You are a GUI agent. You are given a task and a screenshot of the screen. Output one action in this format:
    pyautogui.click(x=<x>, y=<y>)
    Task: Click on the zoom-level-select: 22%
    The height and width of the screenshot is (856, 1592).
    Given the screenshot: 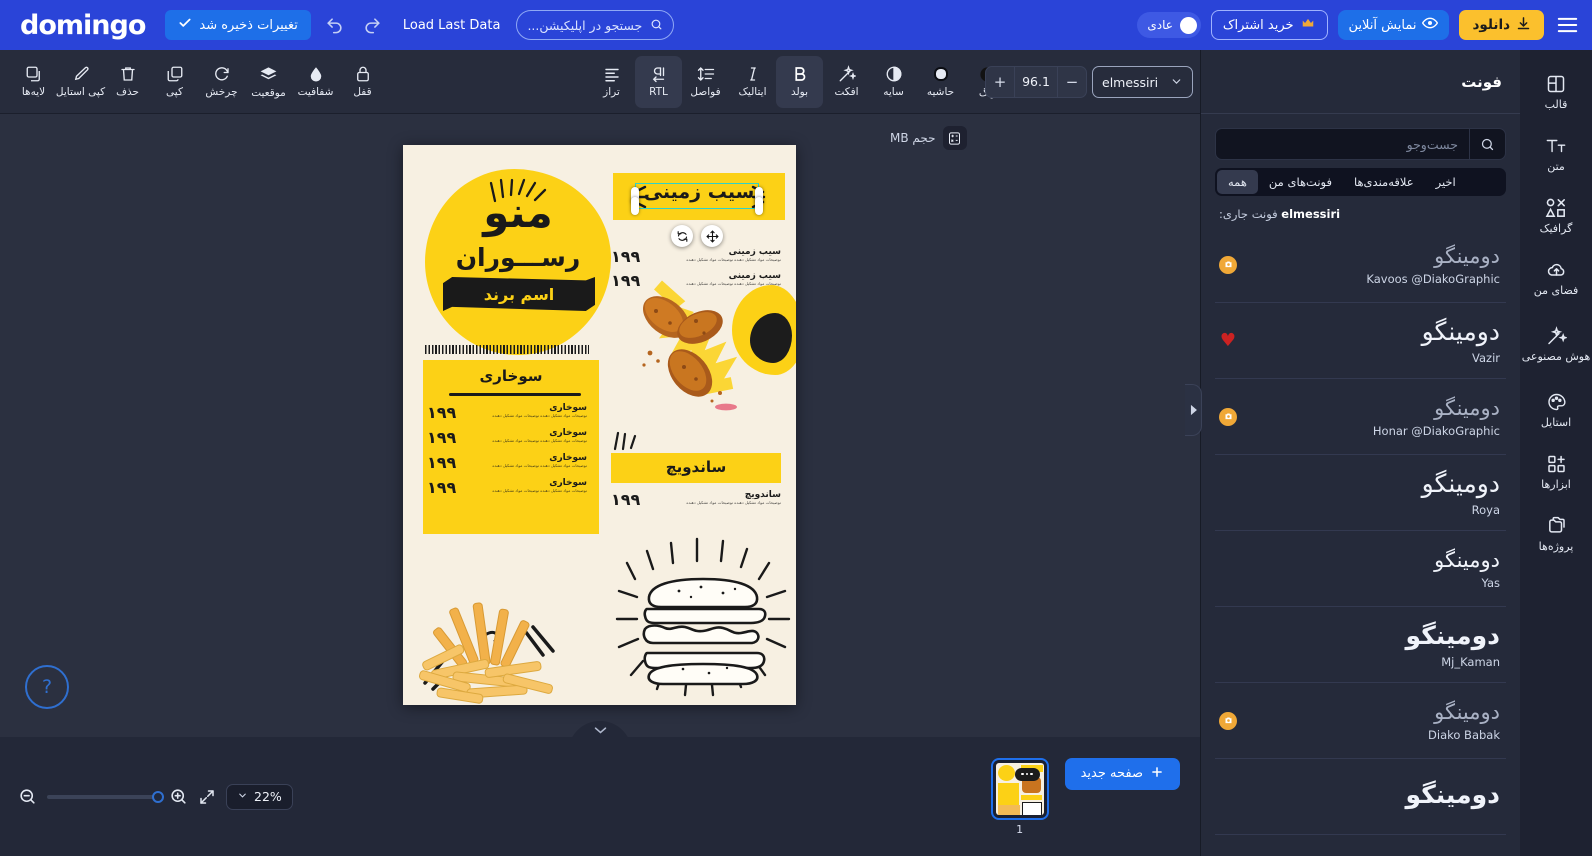 What is the action you would take?
    pyautogui.click(x=259, y=796)
    